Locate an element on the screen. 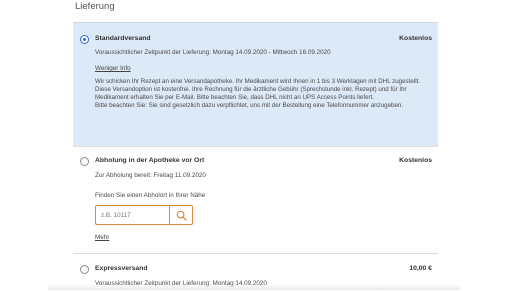  radio-standard is located at coordinates (84, 39).